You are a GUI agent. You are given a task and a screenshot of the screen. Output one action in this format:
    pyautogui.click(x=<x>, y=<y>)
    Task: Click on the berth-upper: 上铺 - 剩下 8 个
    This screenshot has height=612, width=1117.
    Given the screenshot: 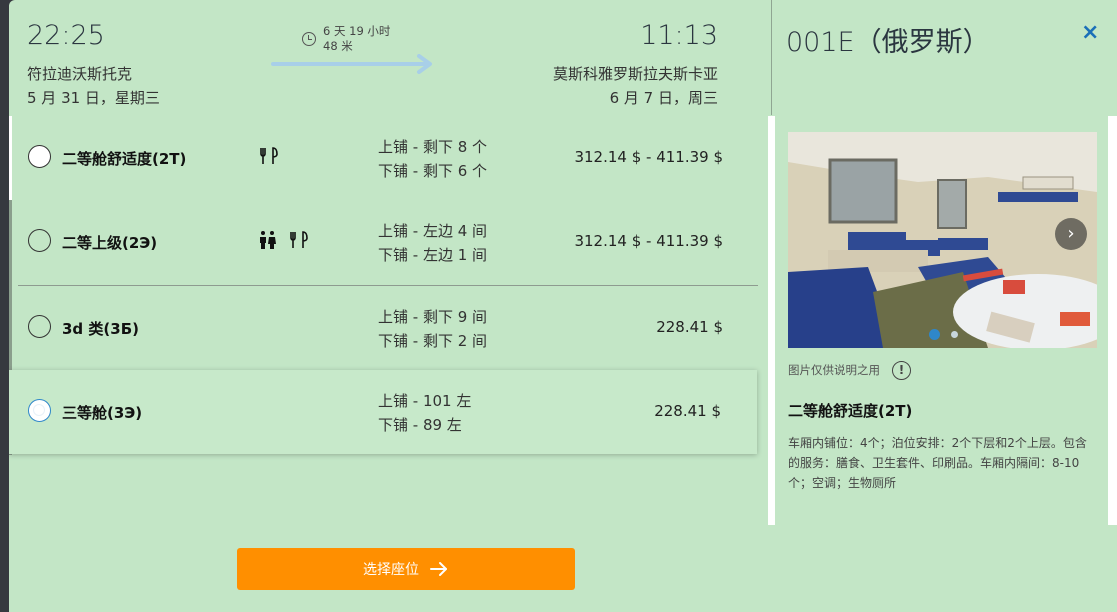 What is the action you would take?
    pyautogui.click(x=433, y=147)
    